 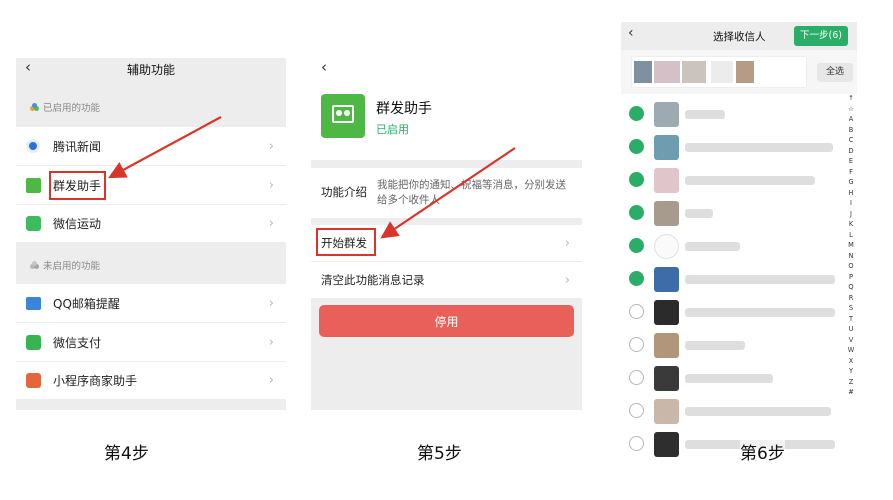 I want to click on list-item-tencent-news: 腾讯新闻 ›, so click(x=151, y=146).